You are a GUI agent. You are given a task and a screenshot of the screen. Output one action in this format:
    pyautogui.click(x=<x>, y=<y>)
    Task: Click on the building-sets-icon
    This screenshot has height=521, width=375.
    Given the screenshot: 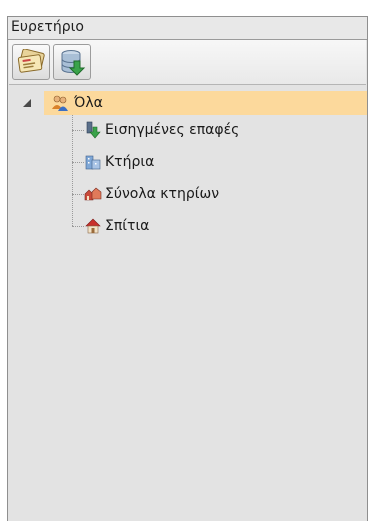 What is the action you would take?
    pyautogui.click(x=93, y=194)
    